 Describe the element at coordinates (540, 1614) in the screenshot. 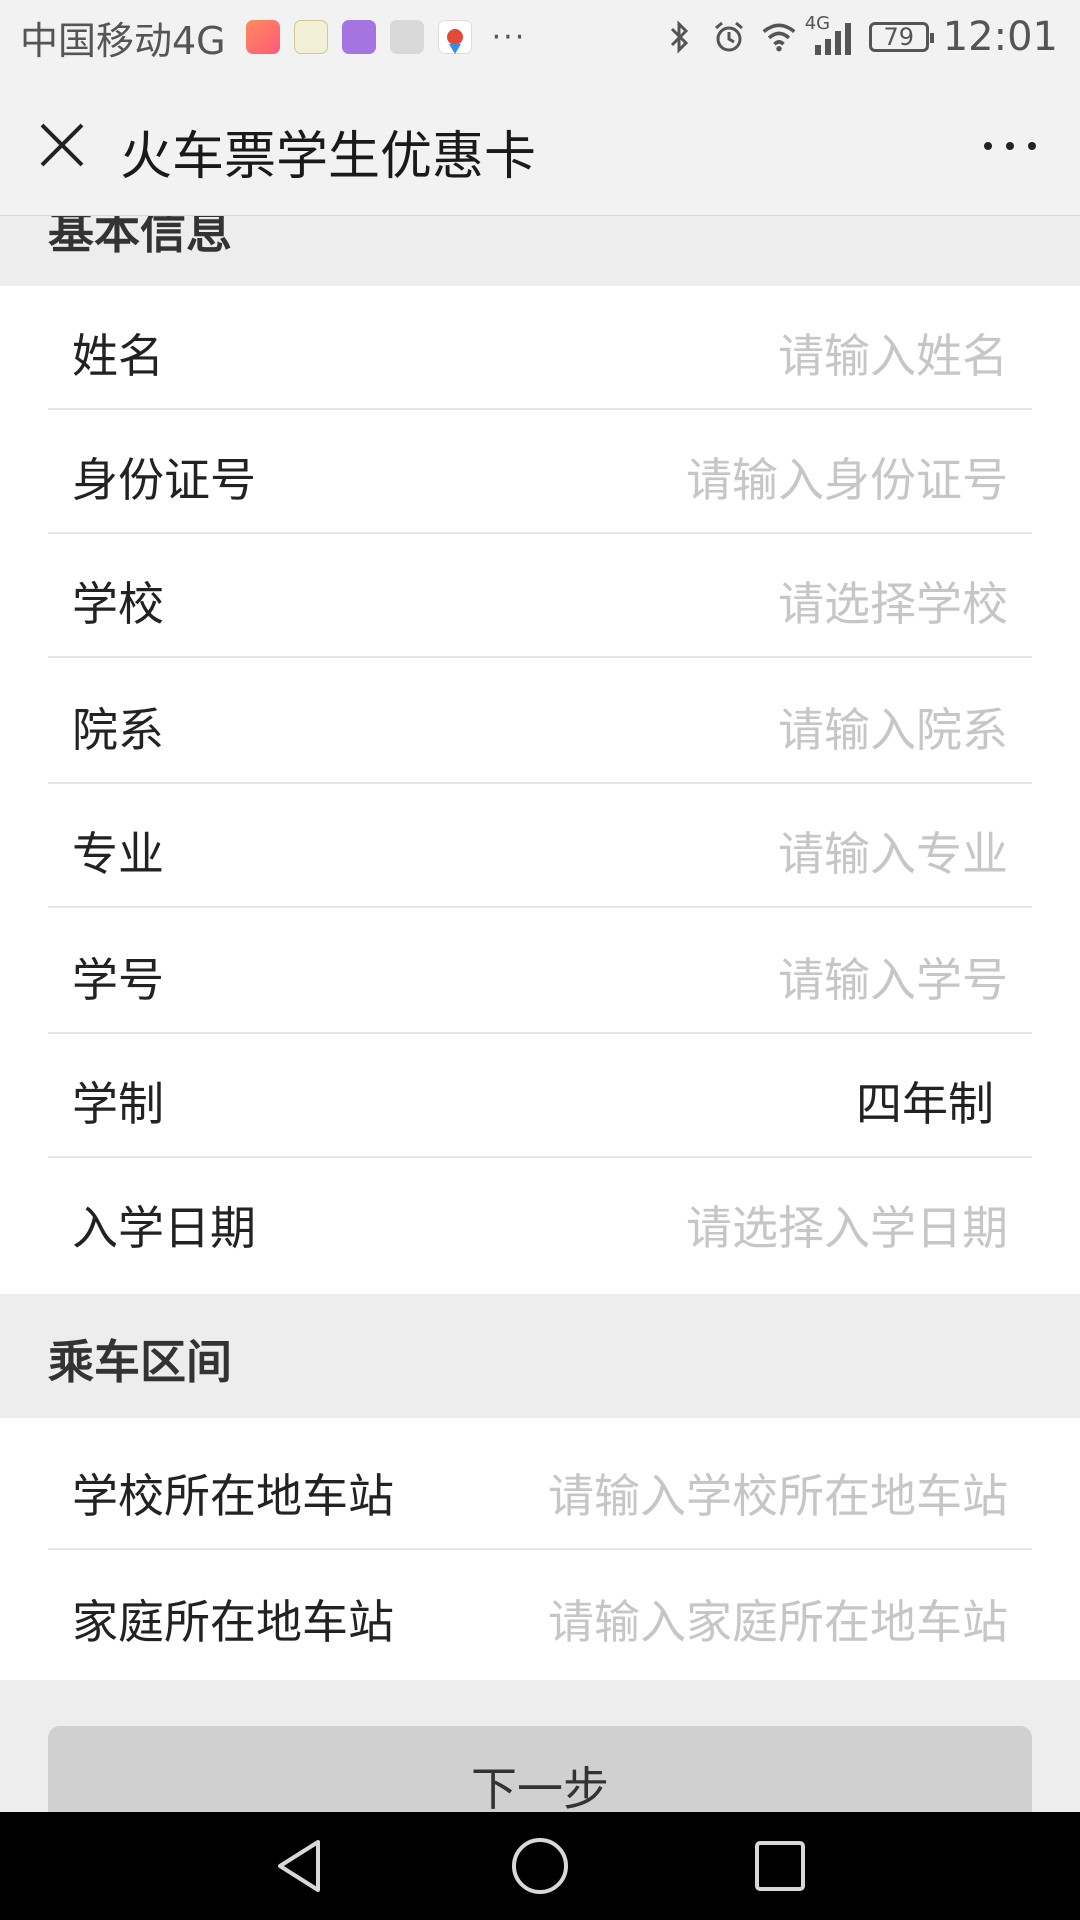

I see `field-home-station: 家庭所在地车站 请输入家庭所在地车站` at that location.